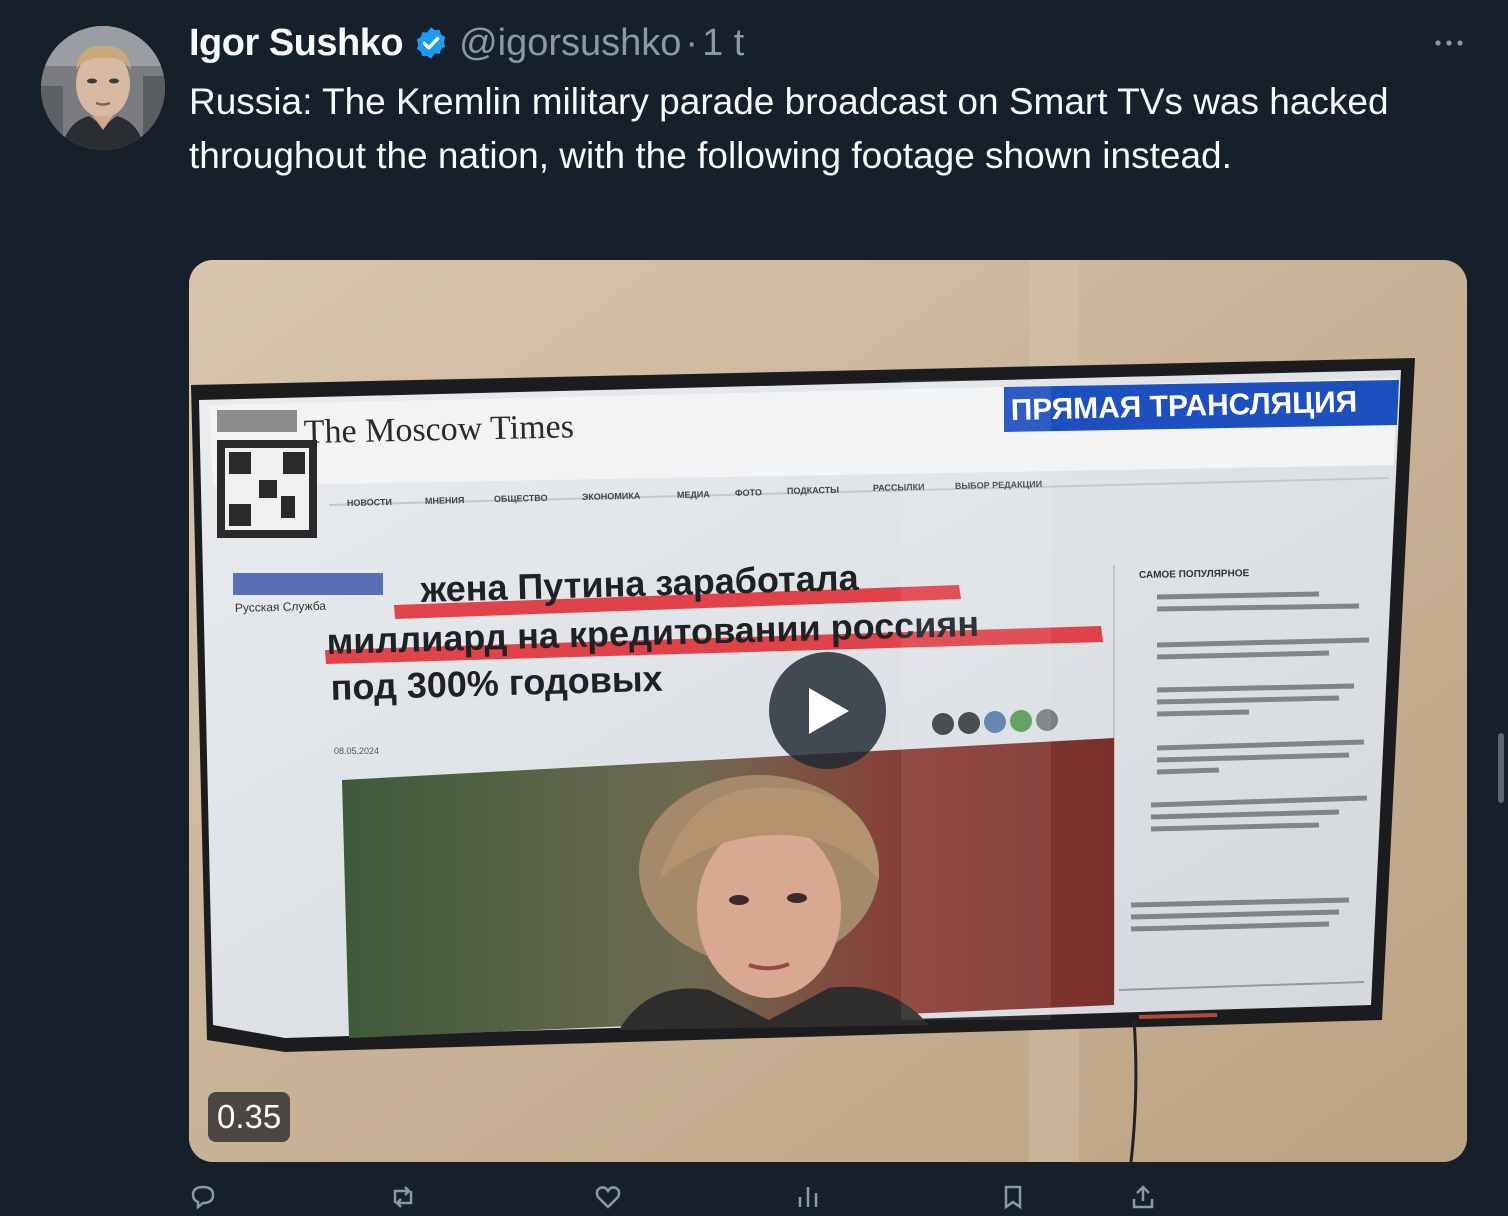 This screenshot has width=1508, height=1216. What do you see at coordinates (813, 490) in the screenshot?
I see `nav-item: ПОДКАСТЫ` at bounding box center [813, 490].